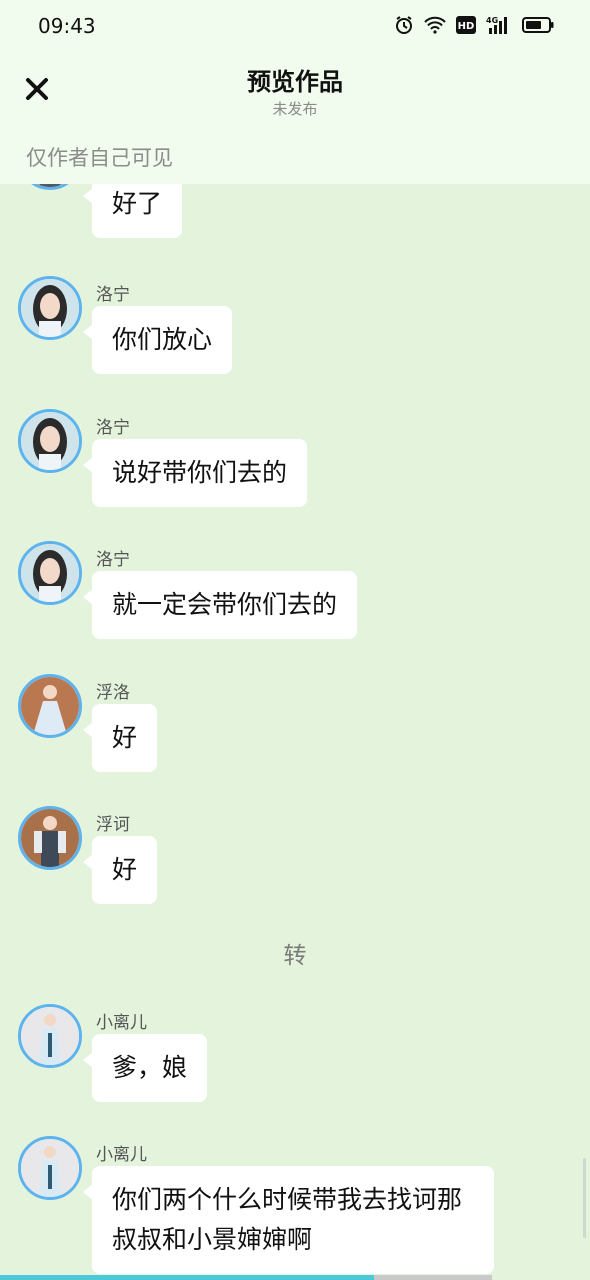 The image size is (590, 1280). Describe the element at coordinates (295, 956) in the screenshot. I see `scene-divider: 转` at that location.